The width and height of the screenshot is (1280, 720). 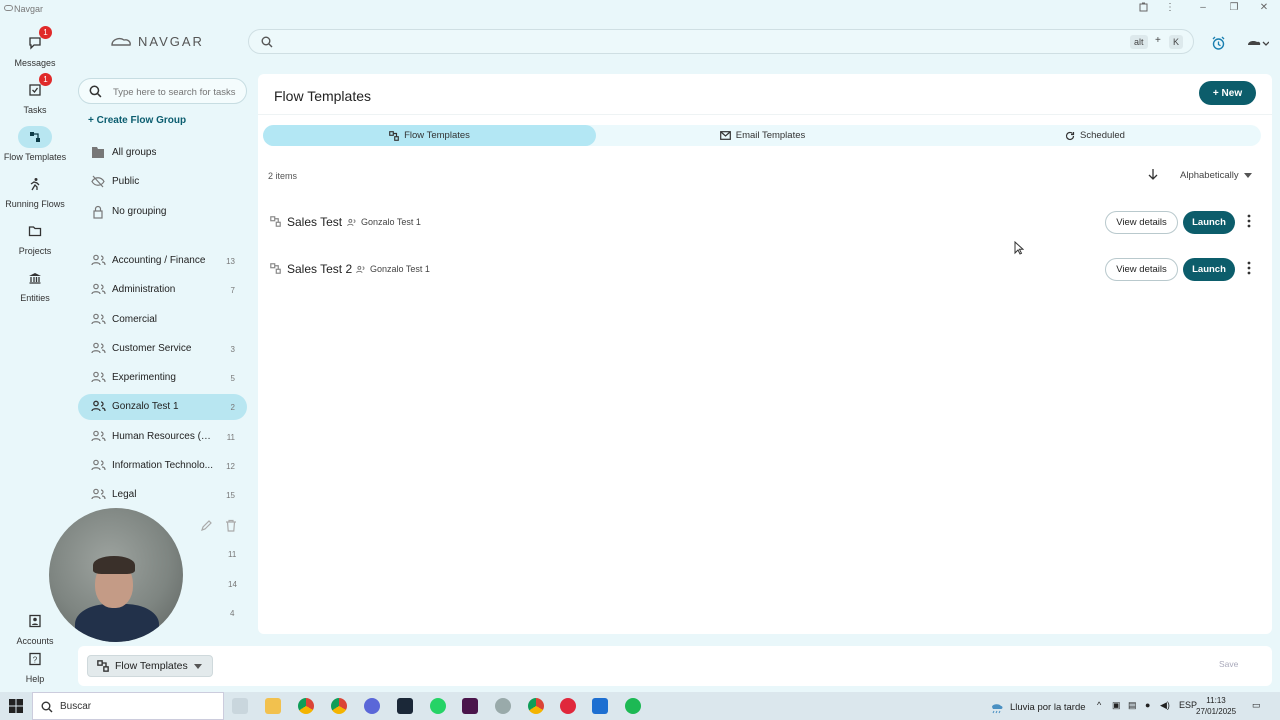 I want to click on rail-item-accounts: Accounts, so click(x=35, y=628).